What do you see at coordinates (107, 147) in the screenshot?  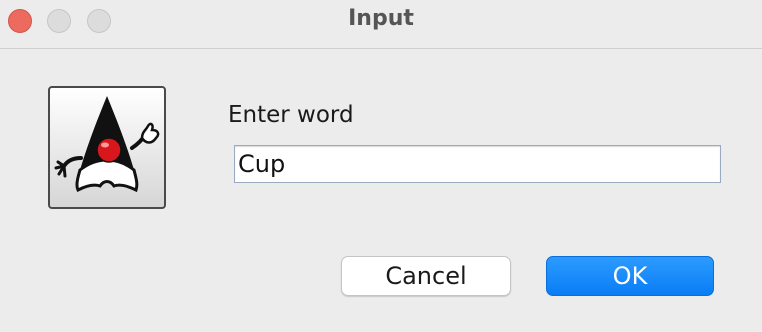 I see `duke-java-mascot-icon` at bounding box center [107, 147].